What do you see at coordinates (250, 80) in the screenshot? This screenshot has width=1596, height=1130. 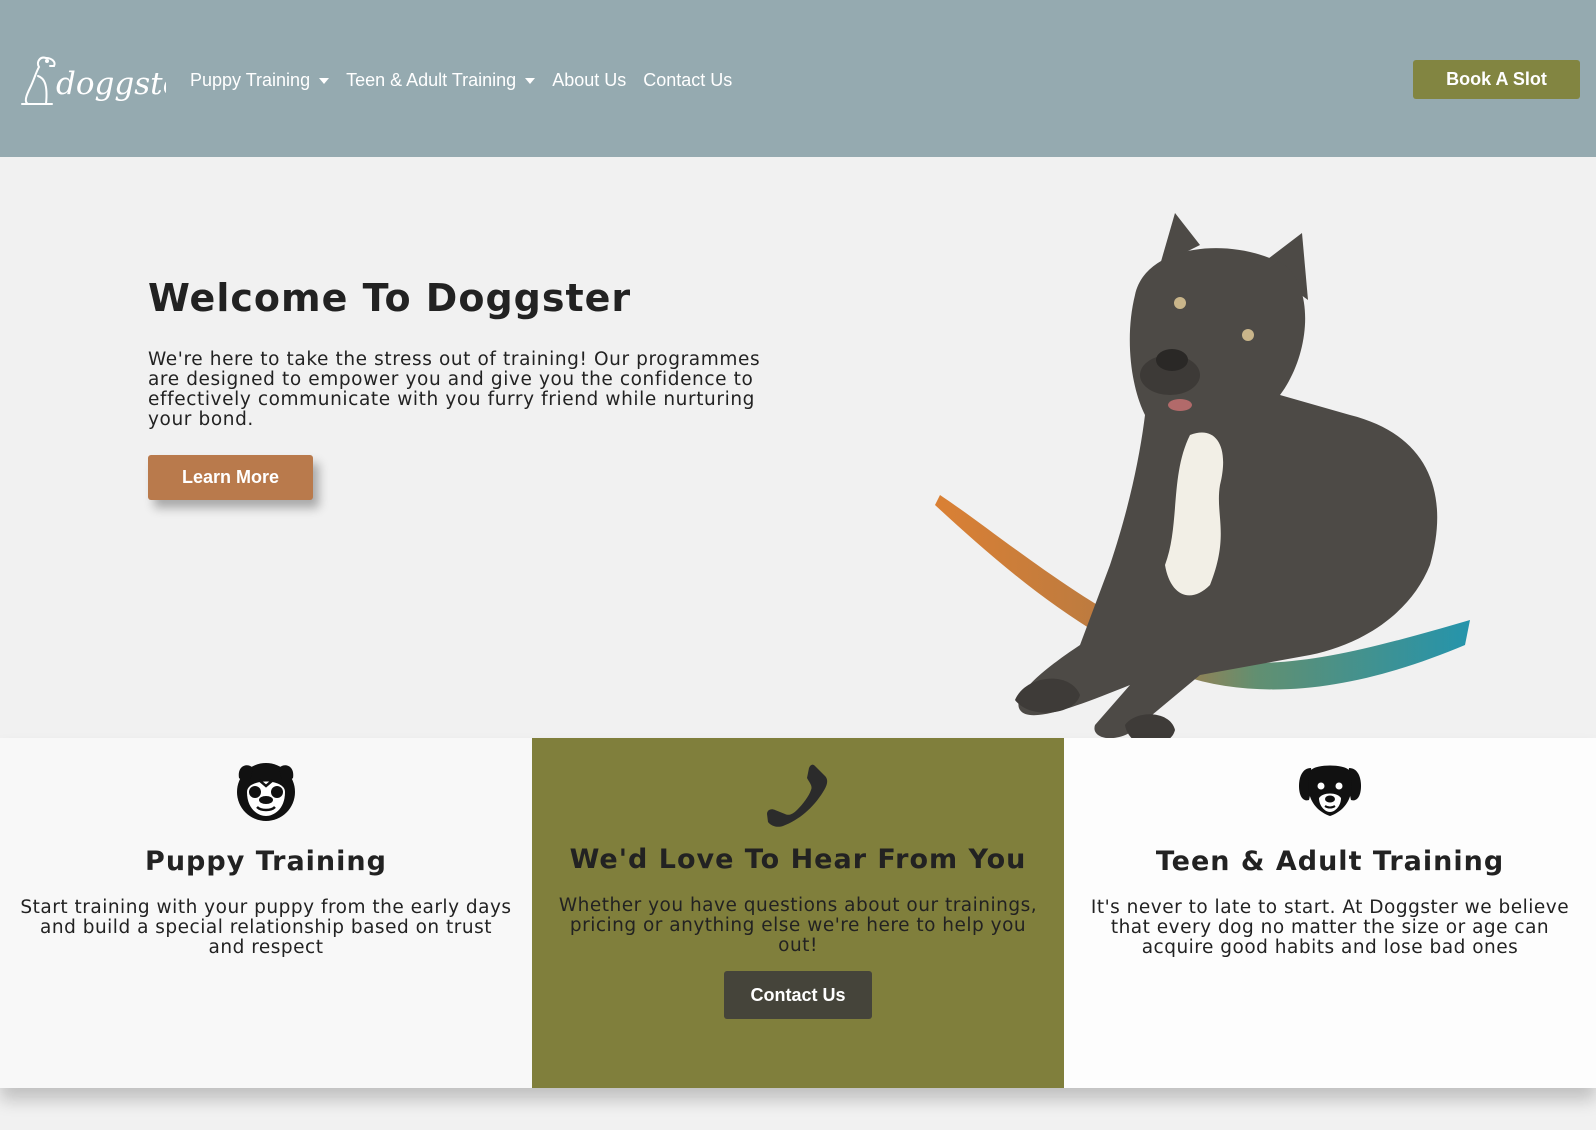 I see `nav-puppy-training-label: Puppy Training` at bounding box center [250, 80].